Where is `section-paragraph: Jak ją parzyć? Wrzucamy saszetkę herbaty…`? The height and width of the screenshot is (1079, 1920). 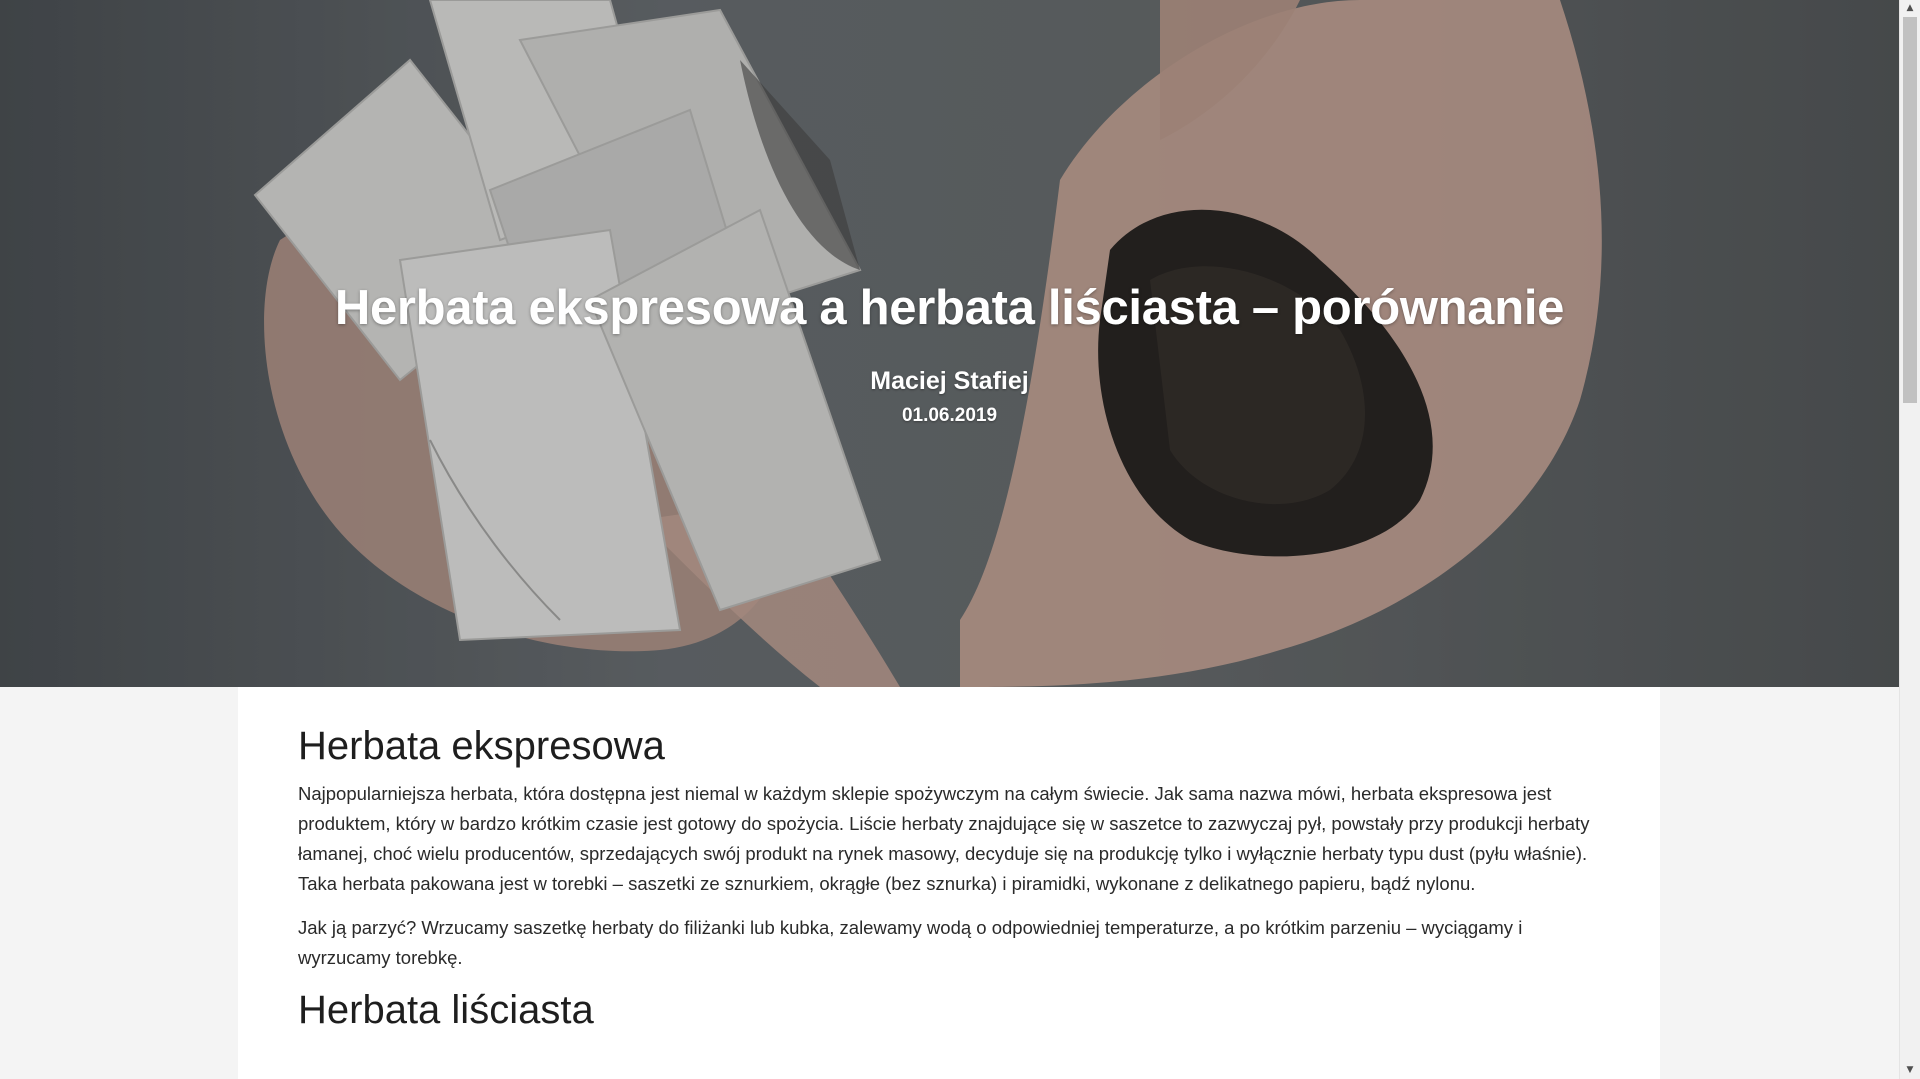 section-paragraph: Jak ją parzyć? Wrzucamy saszetkę herbaty… is located at coordinates (910, 942).